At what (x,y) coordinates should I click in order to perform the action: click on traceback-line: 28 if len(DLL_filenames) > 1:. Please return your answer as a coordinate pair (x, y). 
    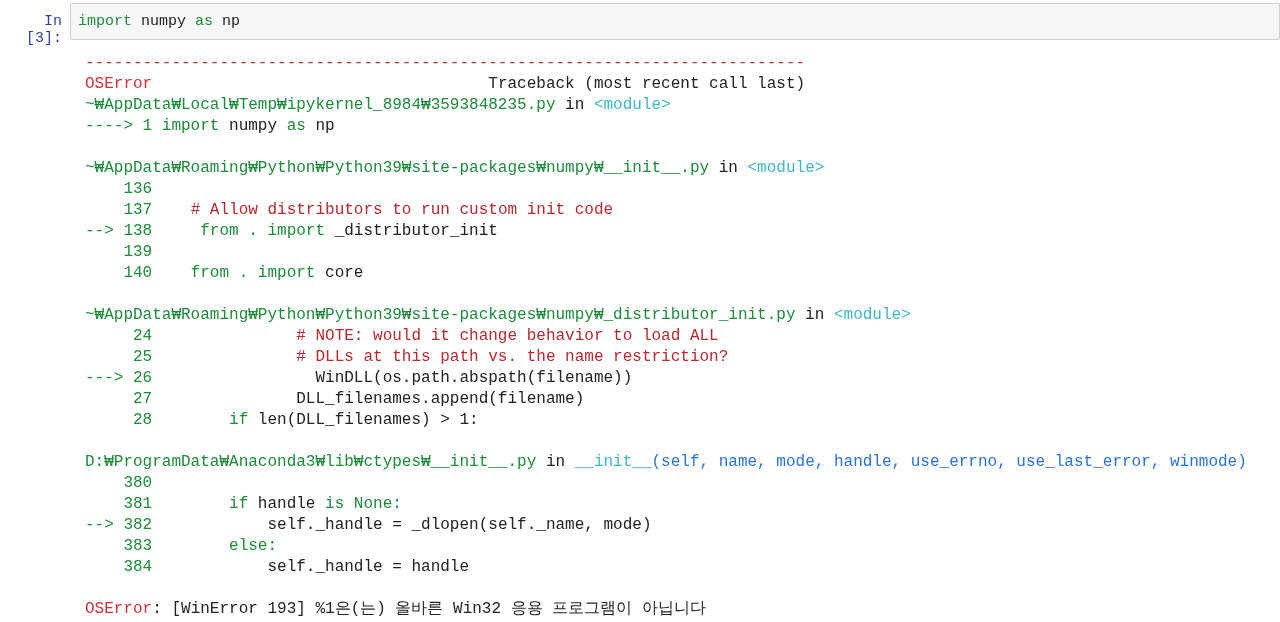
    Looking at the image, I should click on (305, 420).